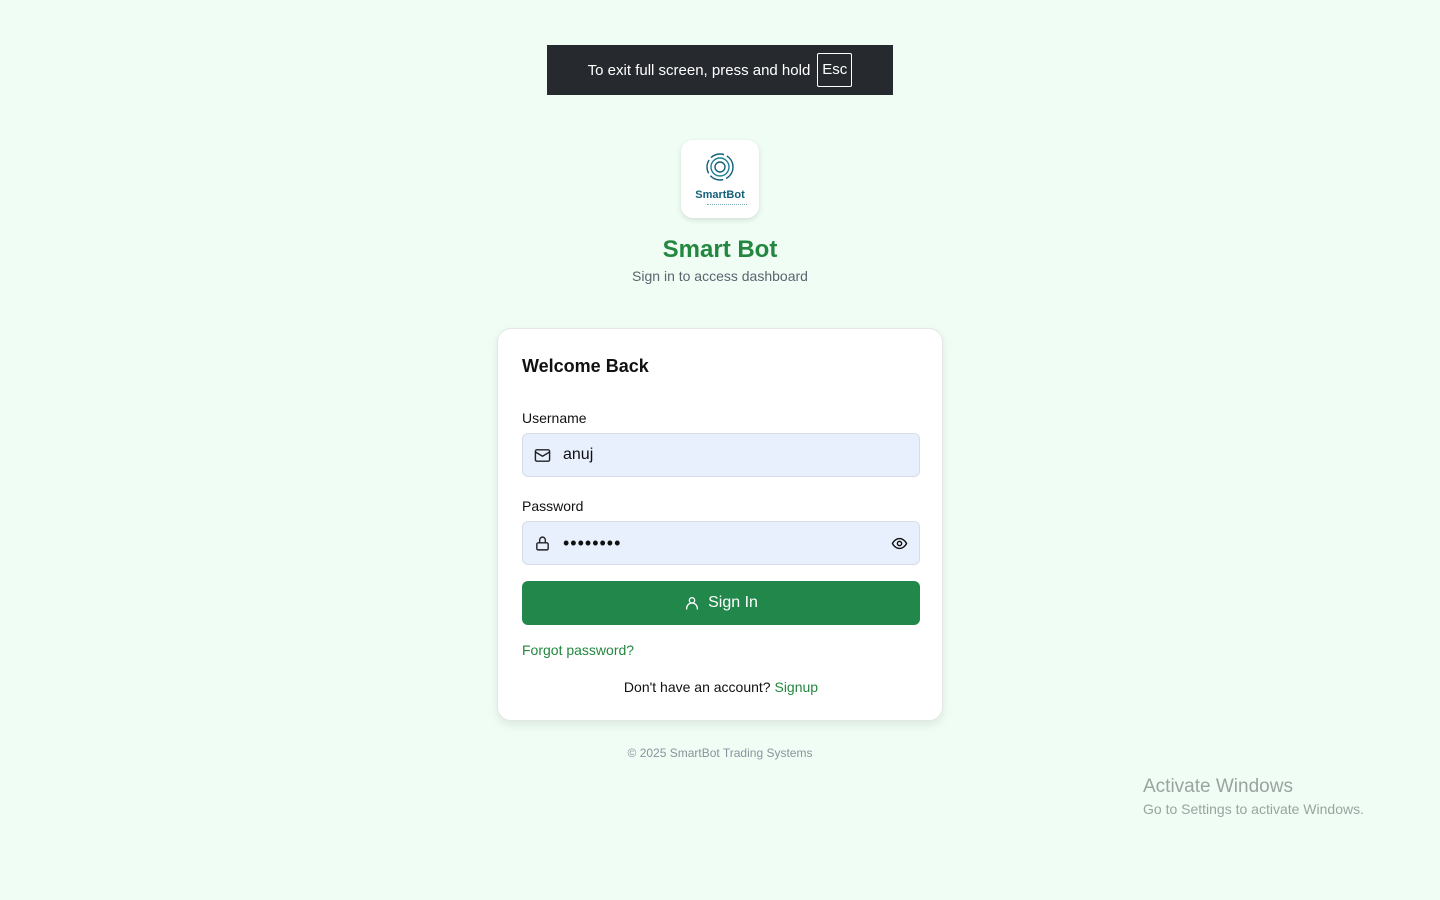 This screenshot has height=900, width=1440. I want to click on forgot-password-link: Forgot password?, so click(578, 650).